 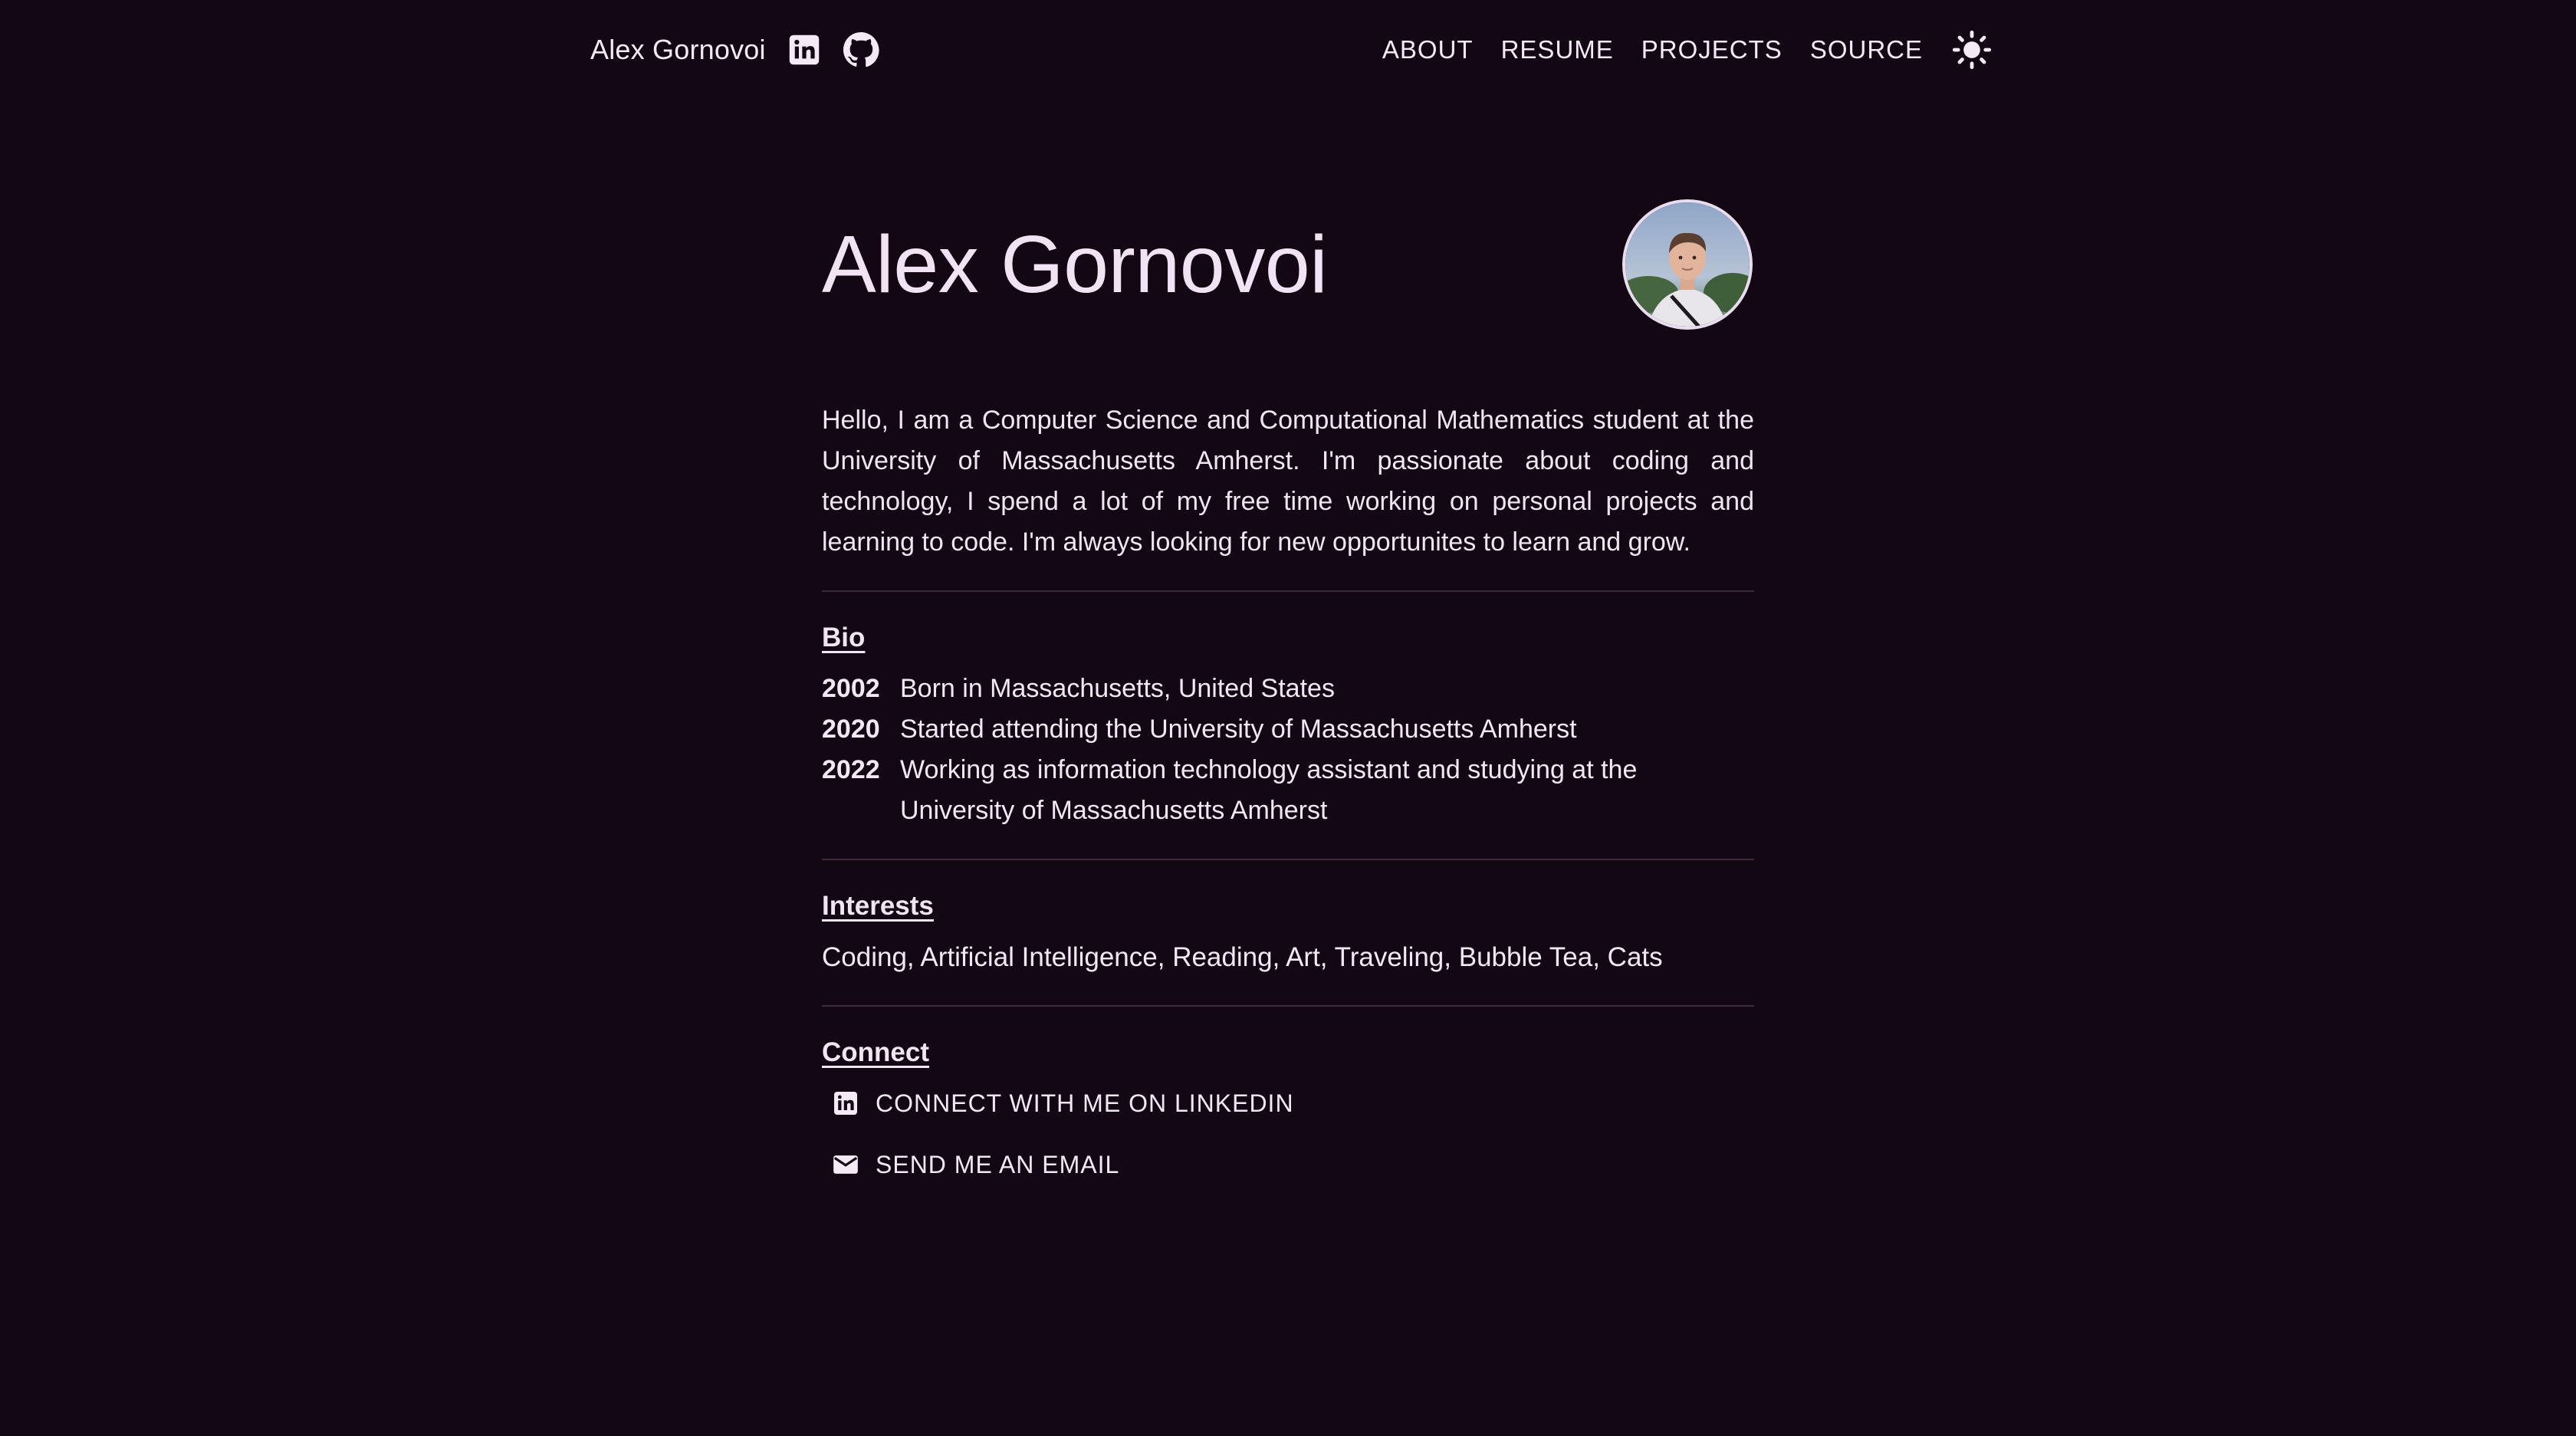 I want to click on bio-year: 2020, so click(x=851, y=729).